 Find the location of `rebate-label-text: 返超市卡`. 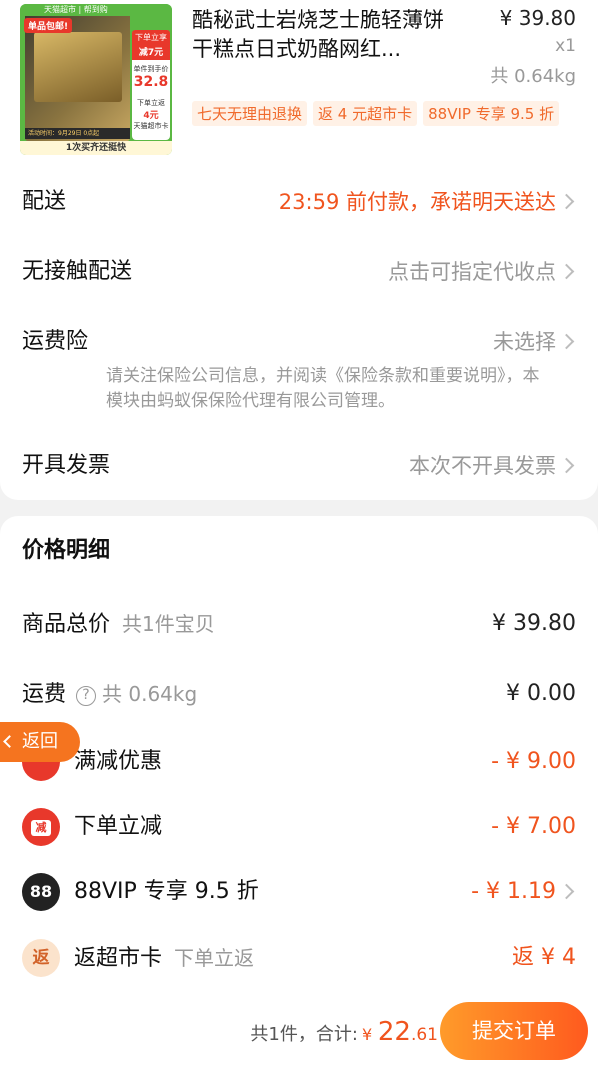

rebate-label-text: 返超市卡 is located at coordinates (118, 958).